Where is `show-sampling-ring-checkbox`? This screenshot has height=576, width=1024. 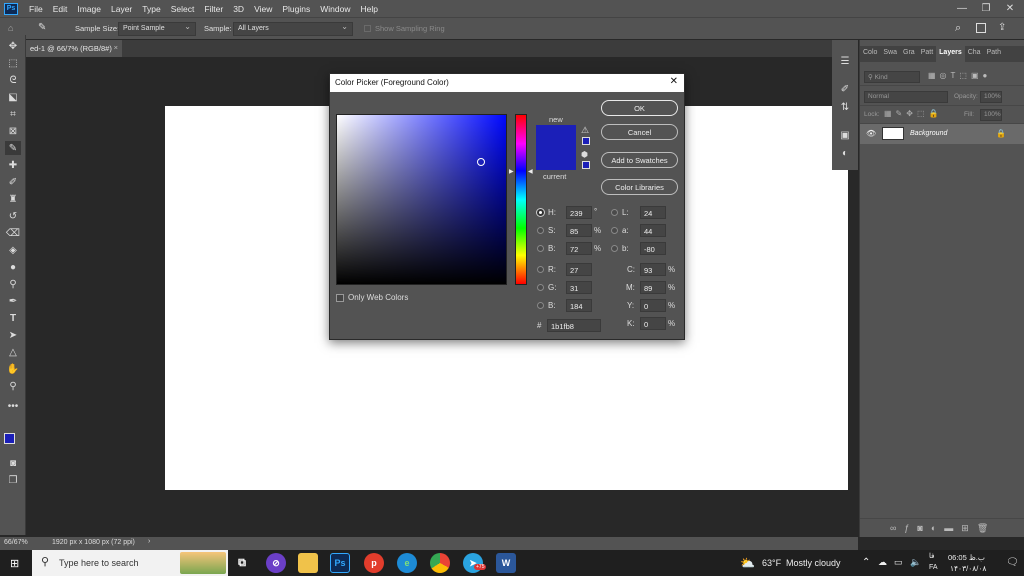
show-sampling-ring-checkbox is located at coordinates (367, 28).